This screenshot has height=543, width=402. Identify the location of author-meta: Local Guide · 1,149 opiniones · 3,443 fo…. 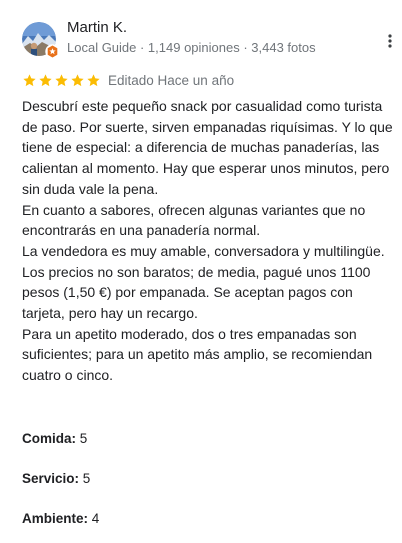
(191, 47).